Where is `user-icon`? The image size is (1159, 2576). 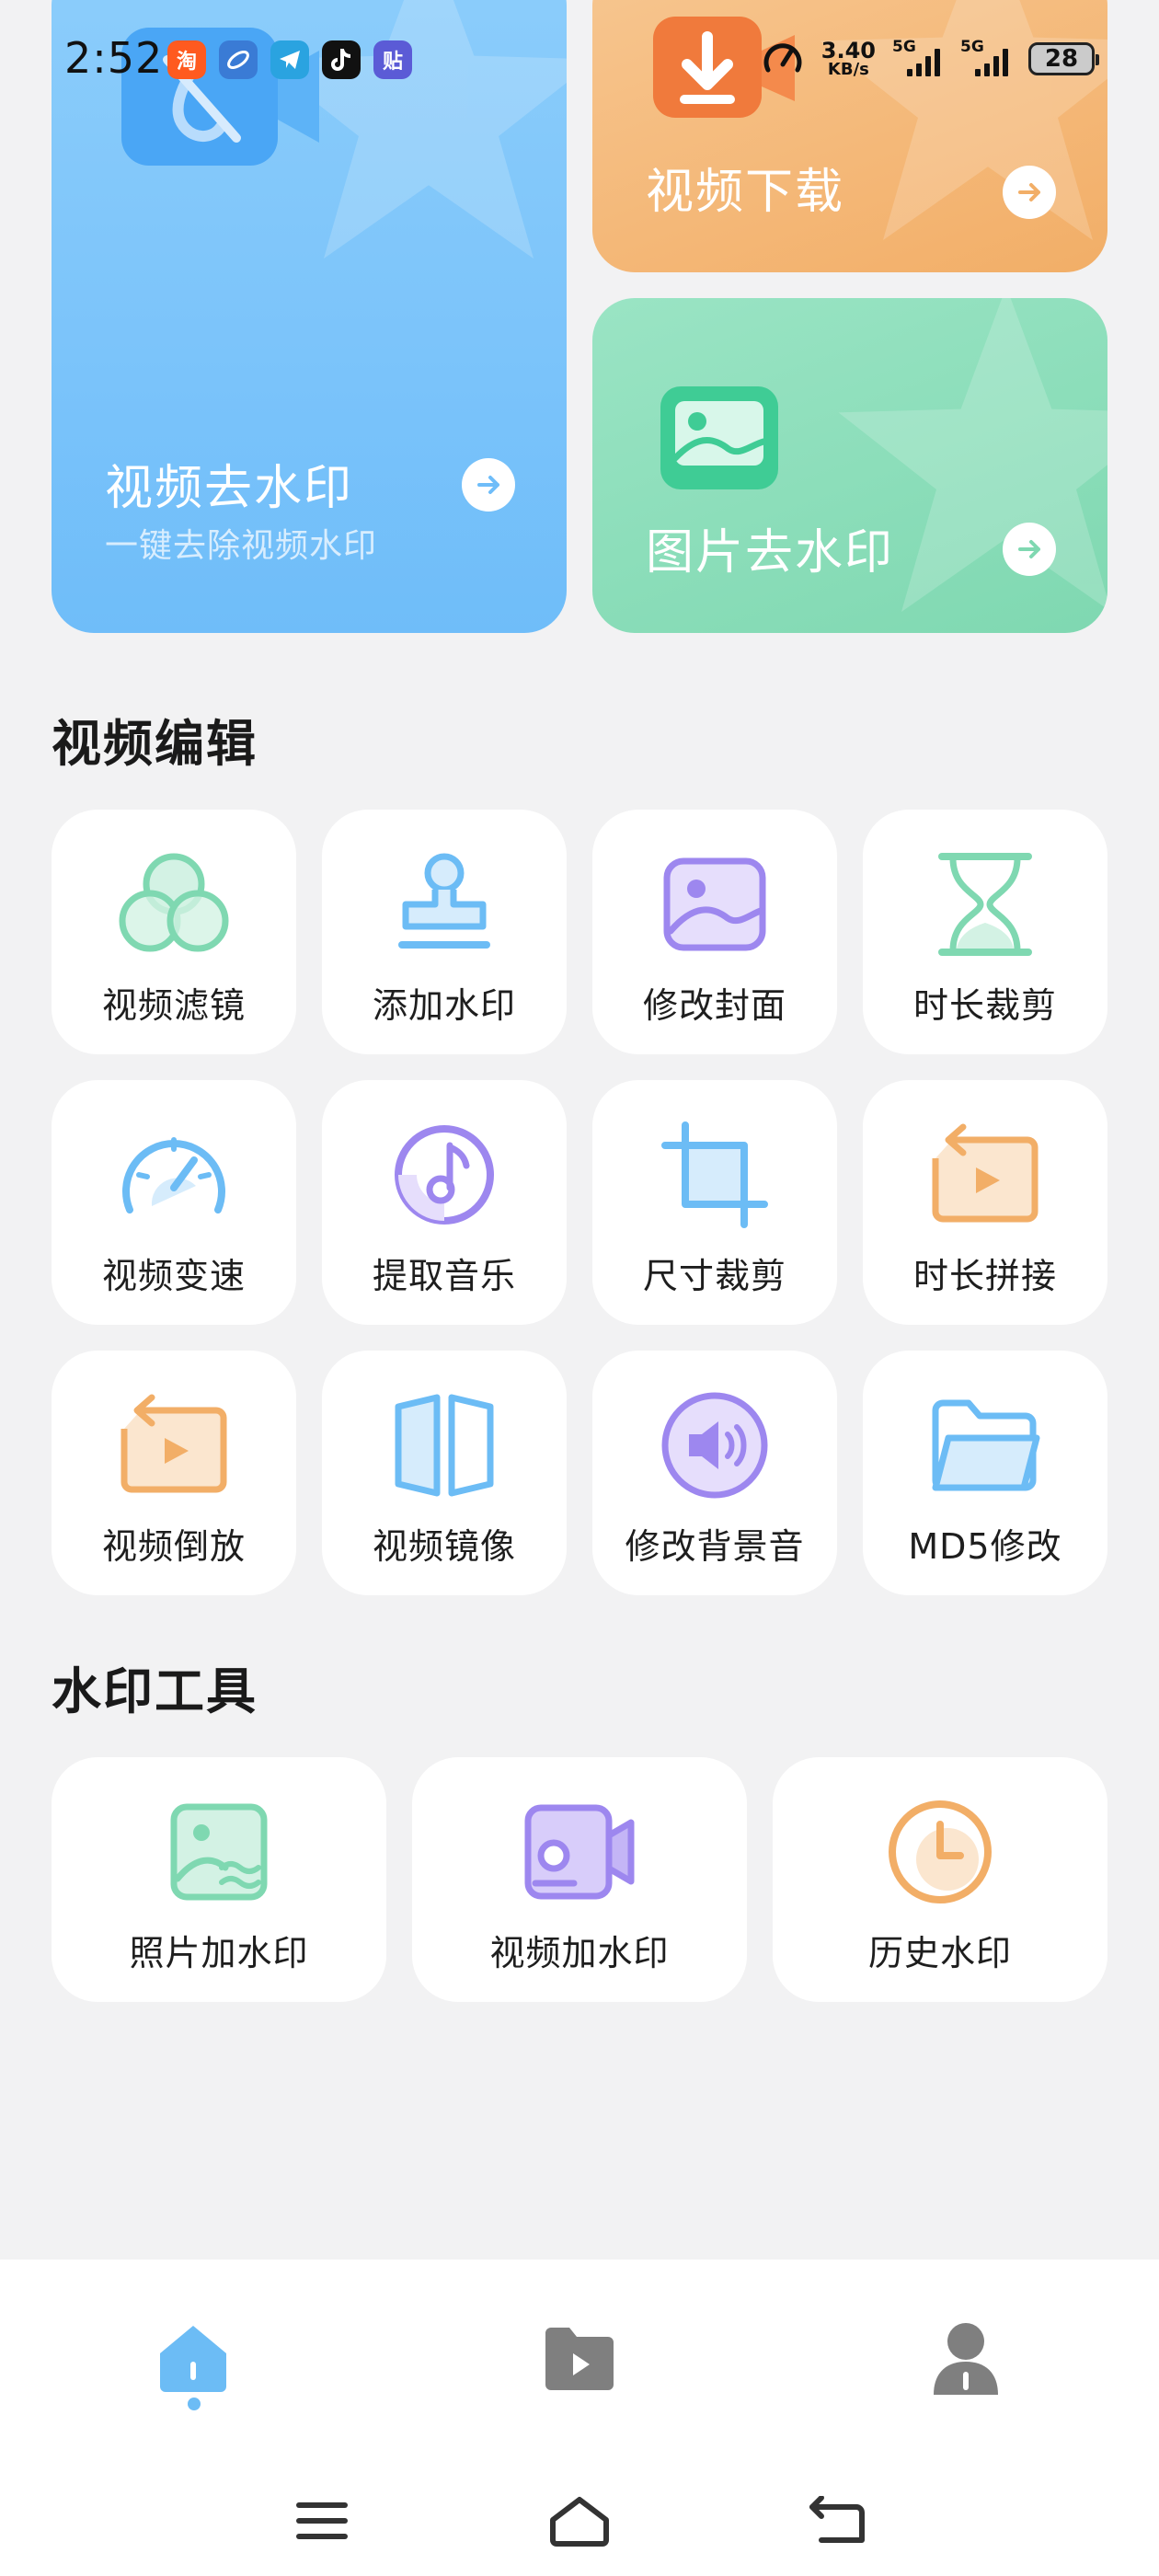 user-icon is located at coordinates (966, 2359).